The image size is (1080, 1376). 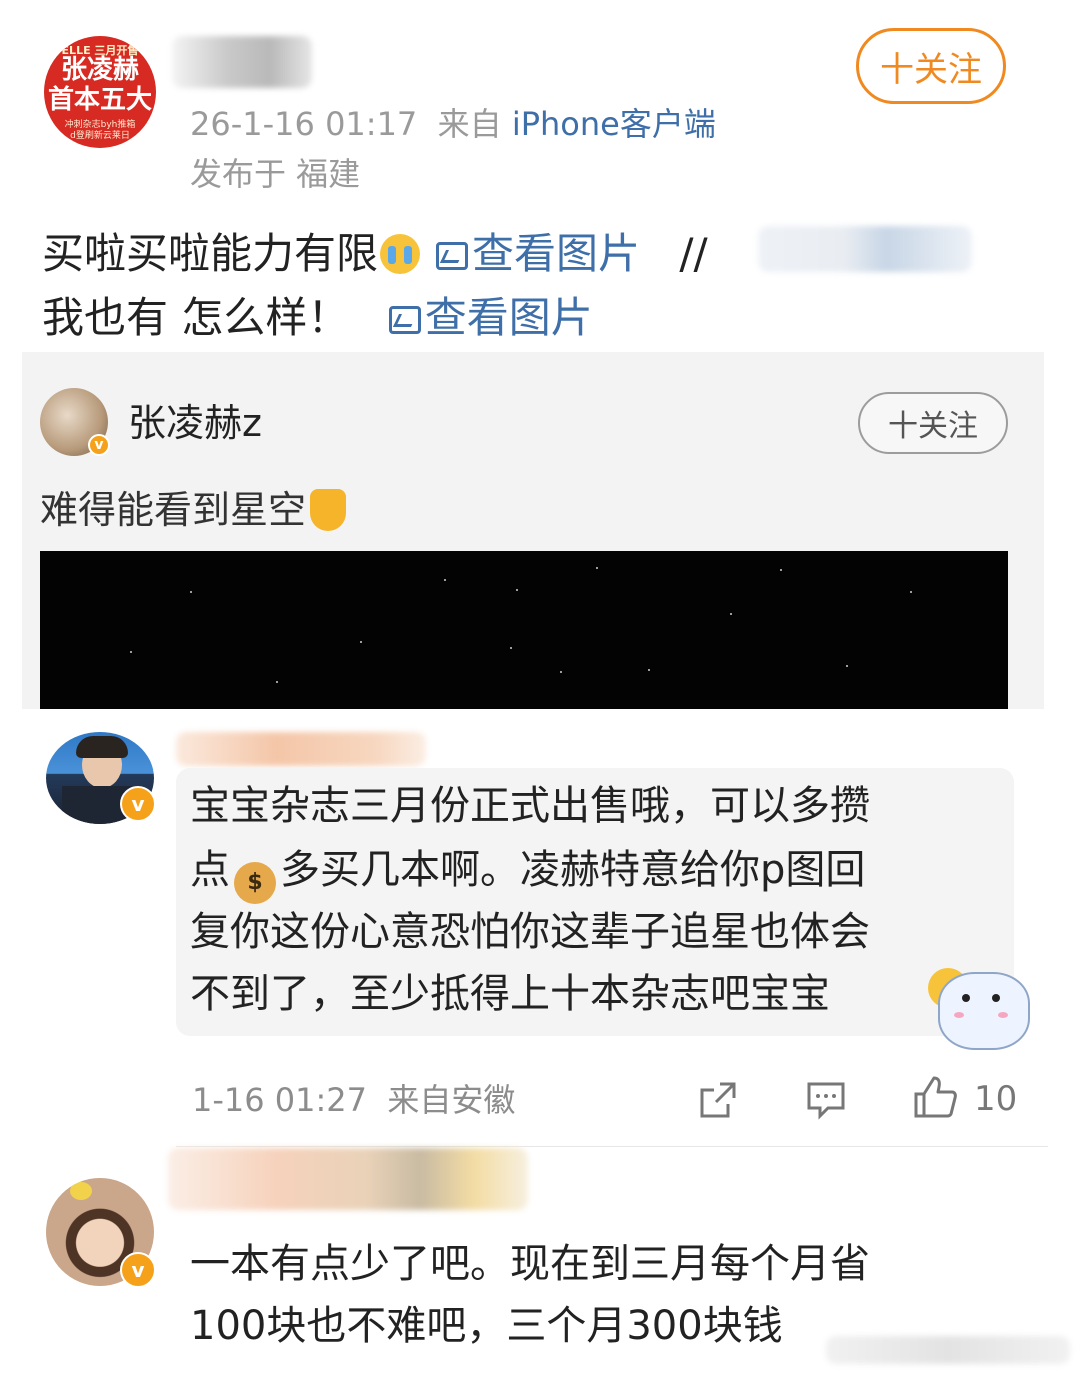 I want to click on comment1-line1: 宝宝杂志三月份正式出售哦，可以多攒, so click(x=530, y=806).